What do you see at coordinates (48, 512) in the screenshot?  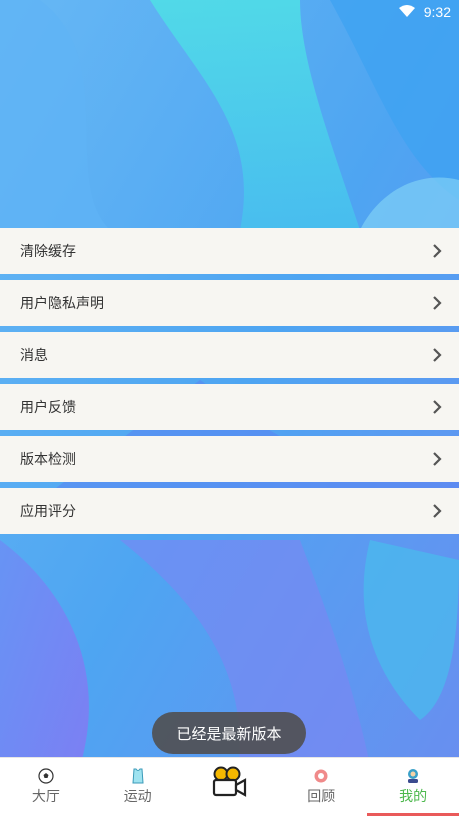 I see `menu-item-label: 应用评分` at bounding box center [48, 512].